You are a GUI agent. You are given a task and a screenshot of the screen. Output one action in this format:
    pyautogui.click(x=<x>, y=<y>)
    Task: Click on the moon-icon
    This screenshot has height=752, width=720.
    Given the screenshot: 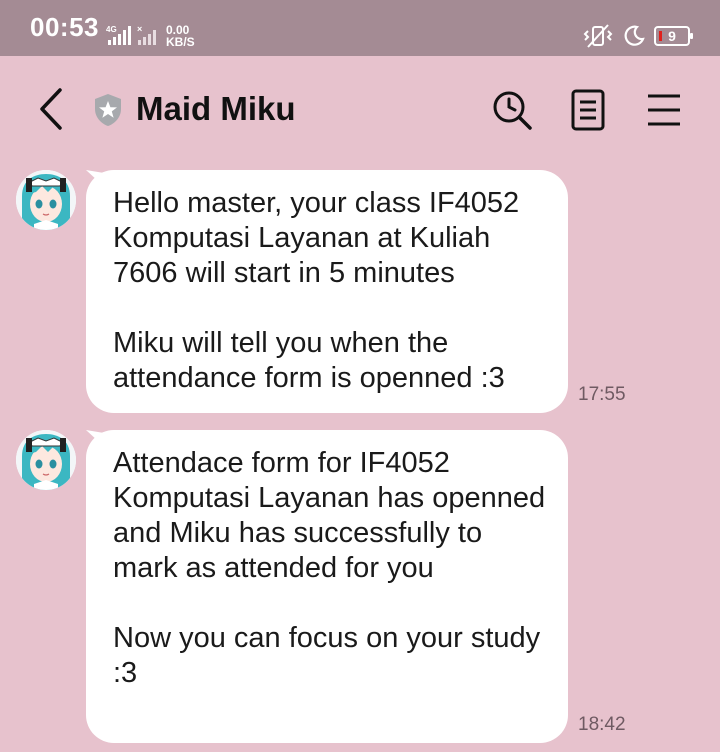 What is the action you would take?
    pyautogui.click(x=634, y=35)
    